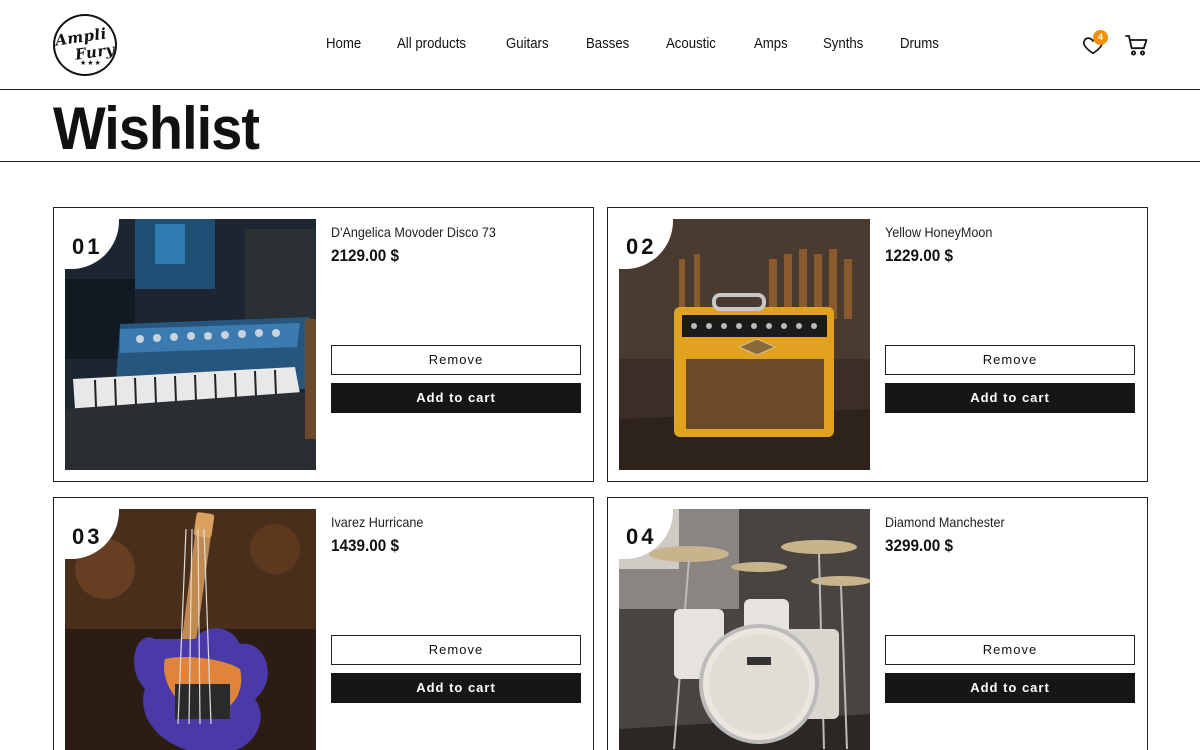 This screenshot has height=750, width=1200. Describe the element at coordinates (919, 255) in the screenshot. I see `product-price: 1229.00 $` at that location.